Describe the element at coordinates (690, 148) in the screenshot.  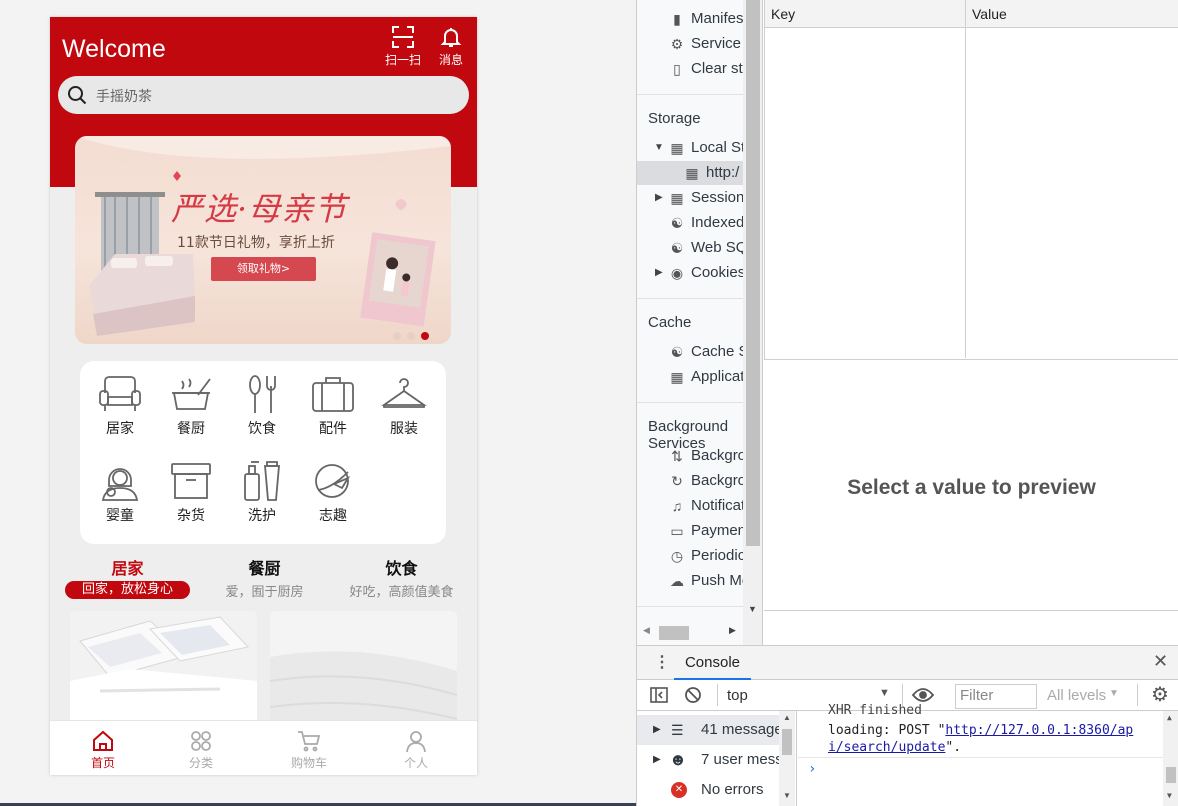
I see `sidebar-item-local-storage: ▼ ▦ Local Storage` at that location.